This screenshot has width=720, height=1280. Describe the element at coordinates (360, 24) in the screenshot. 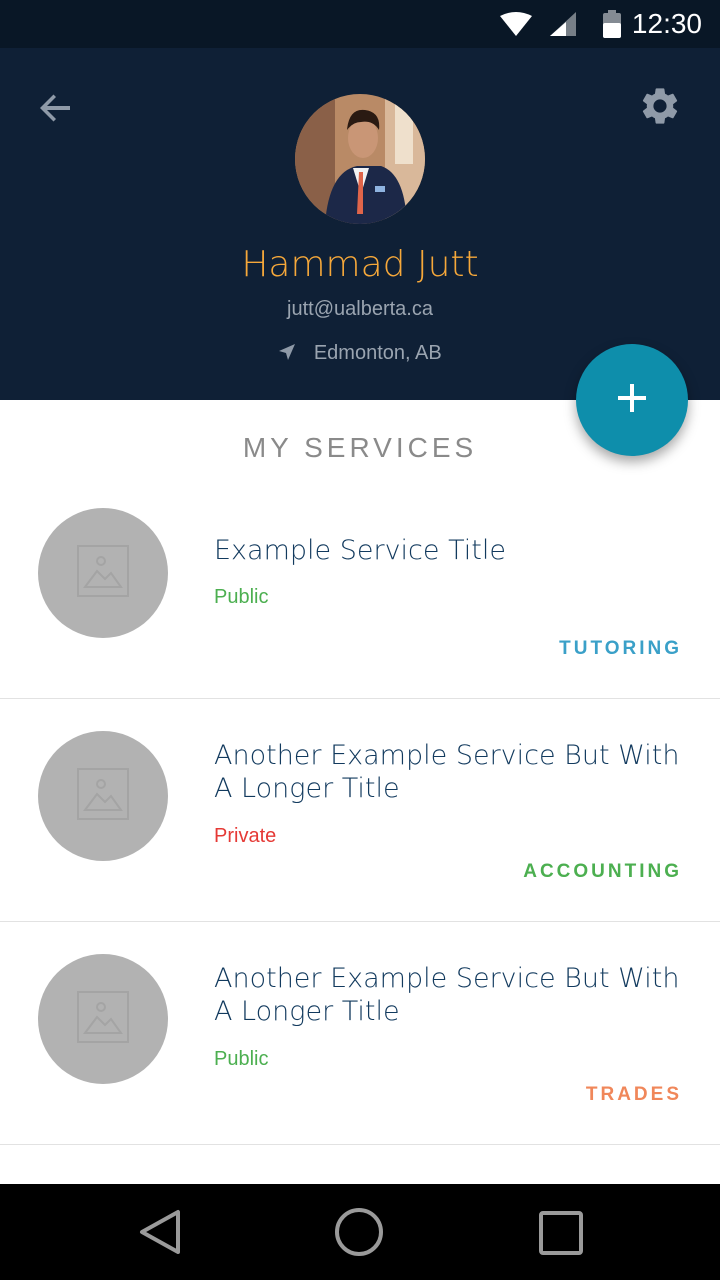

I see `status-bar: 12:30` at that location.